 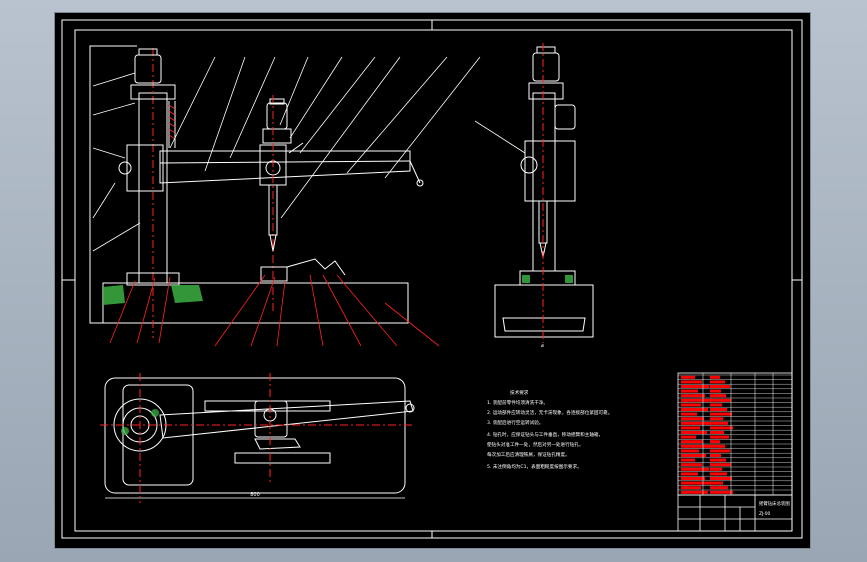 I want to click on notes-line: 每次加工后应清理铁屑，保证钻孔精度。, so click(x=528, y=454).